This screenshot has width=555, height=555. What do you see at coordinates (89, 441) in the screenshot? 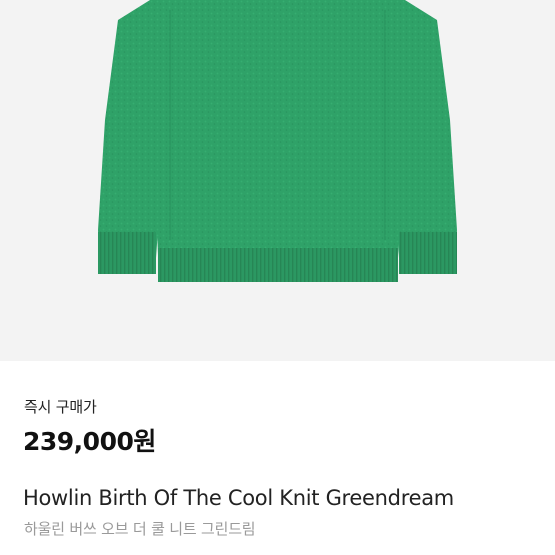
I see `price: 239,000원` at bounding box center [89, 441].